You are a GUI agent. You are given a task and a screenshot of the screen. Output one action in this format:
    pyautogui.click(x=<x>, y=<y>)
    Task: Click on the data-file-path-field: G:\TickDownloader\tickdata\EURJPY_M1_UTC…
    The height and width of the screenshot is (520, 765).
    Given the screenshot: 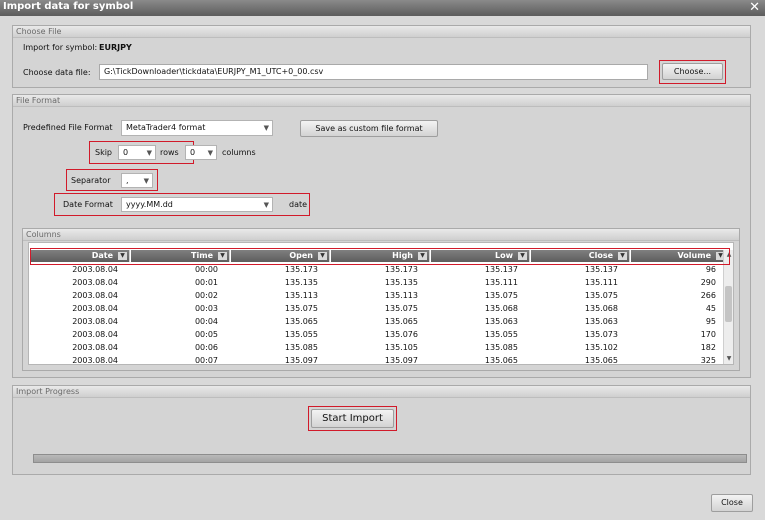 What is the action you would take?
    pyautogui.click(x=373, y=72)
    